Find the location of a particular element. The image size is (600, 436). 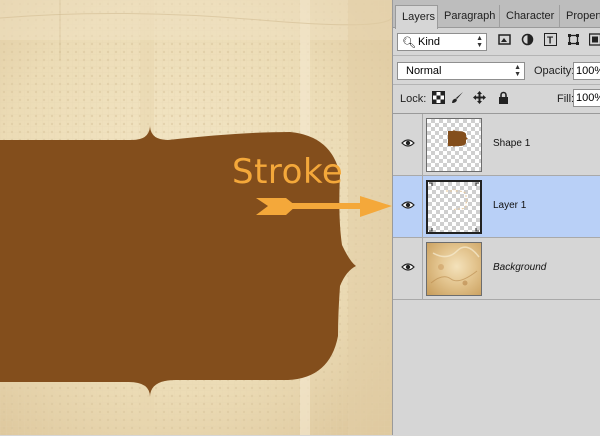

texture-pattern is located at coordinates (454, 269).